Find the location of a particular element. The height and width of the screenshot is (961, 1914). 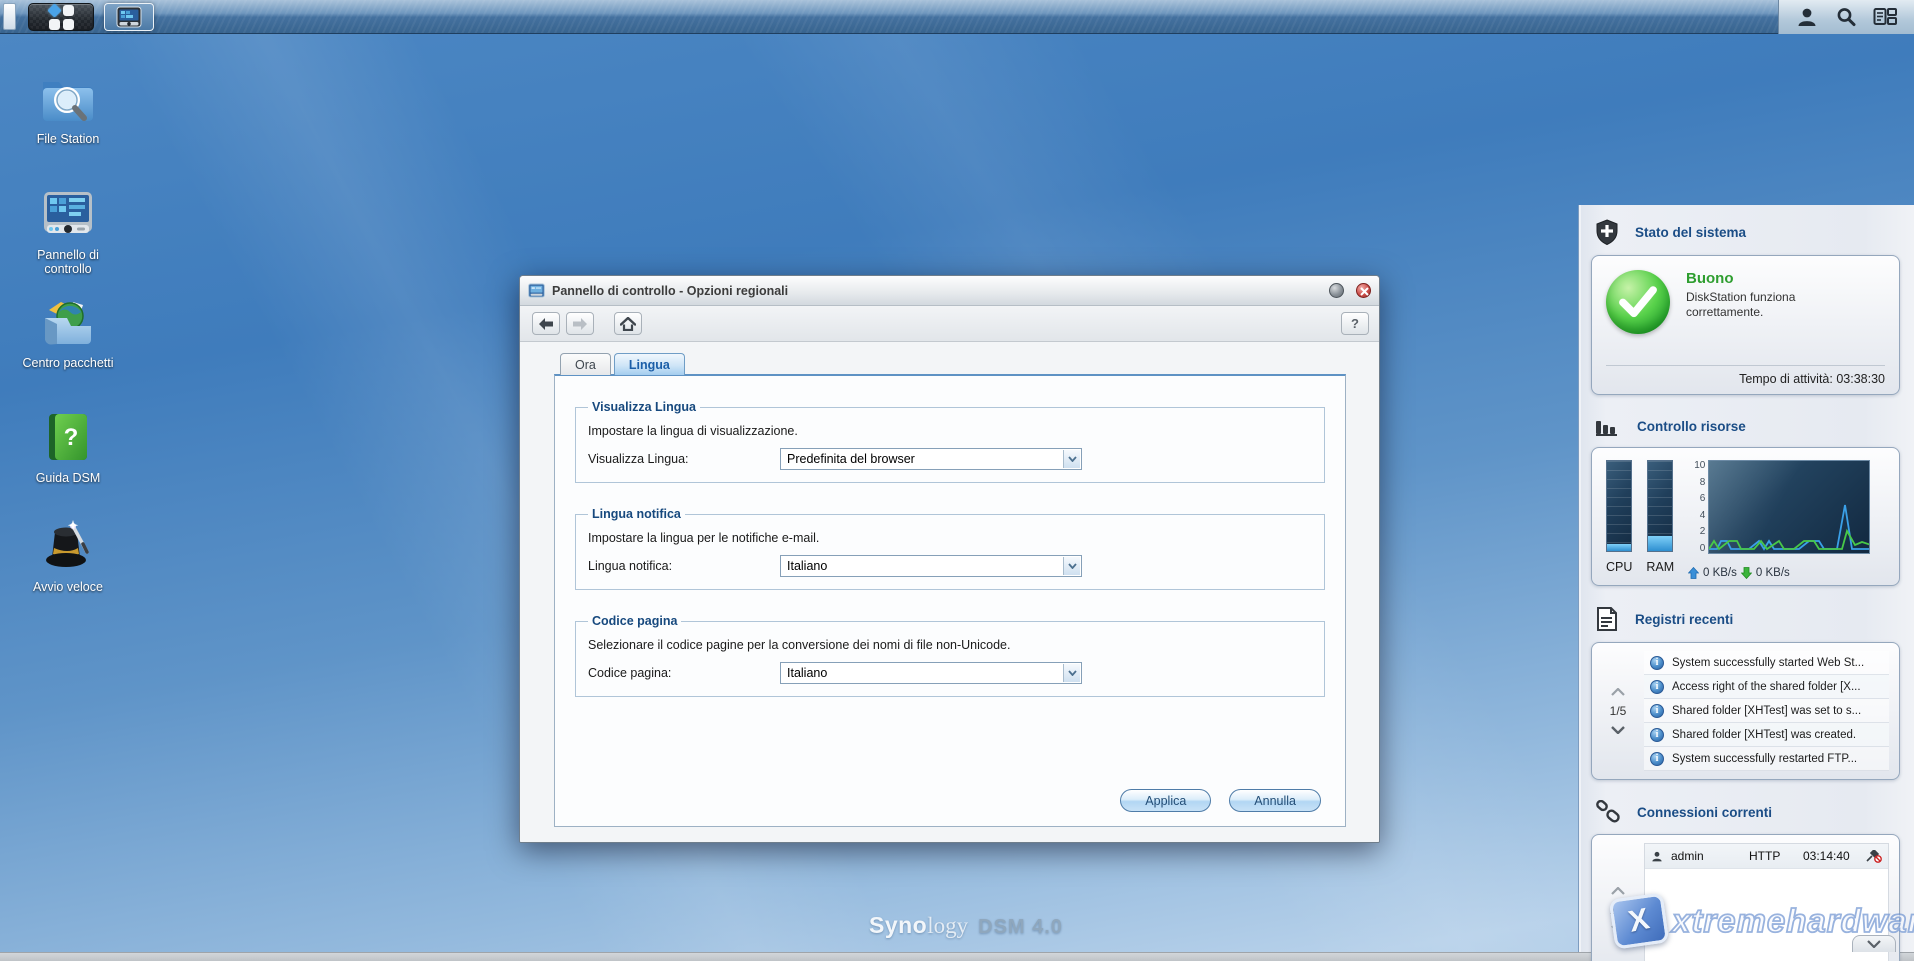

apply-button: Applica is located at coordinates (1166, 800).